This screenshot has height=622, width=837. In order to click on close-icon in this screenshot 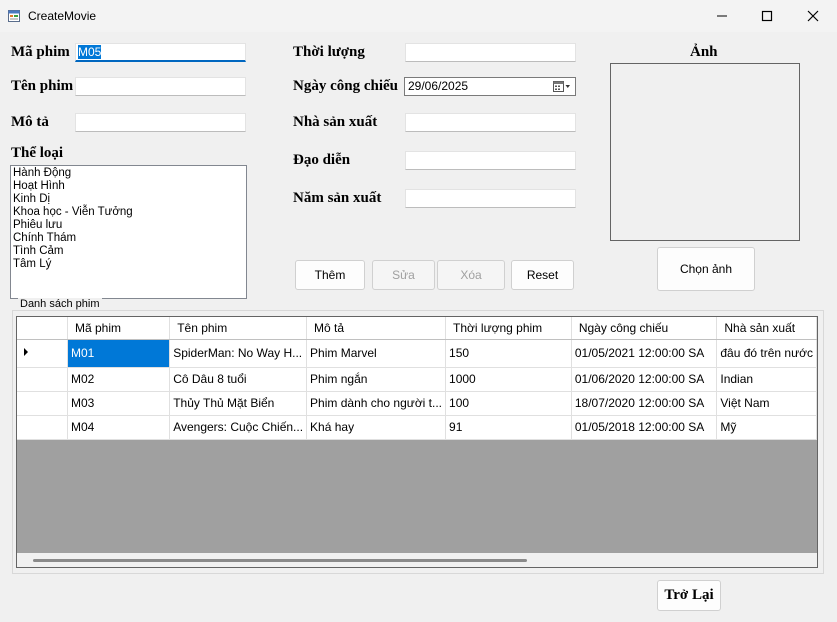, I will do `click(813, 16)`.